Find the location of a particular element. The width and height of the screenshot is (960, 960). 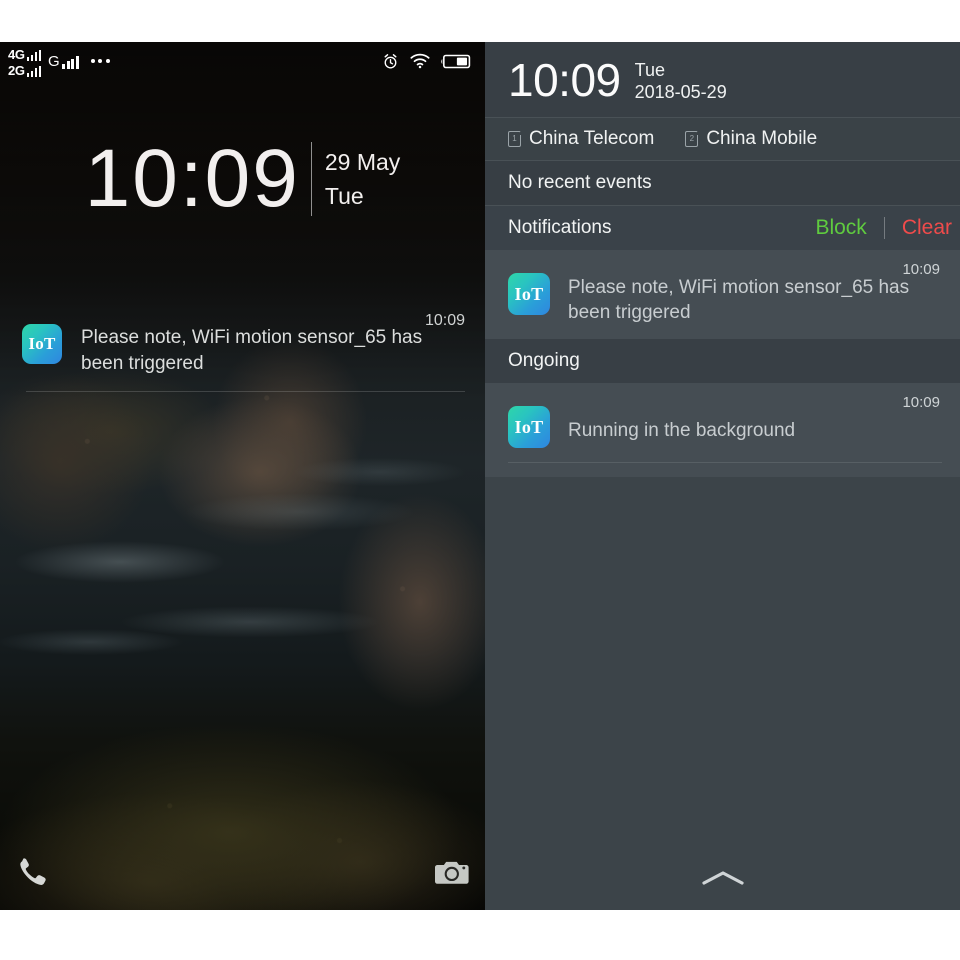

ongoing-card-time: 10:09 is located at coordinates (921, 402).